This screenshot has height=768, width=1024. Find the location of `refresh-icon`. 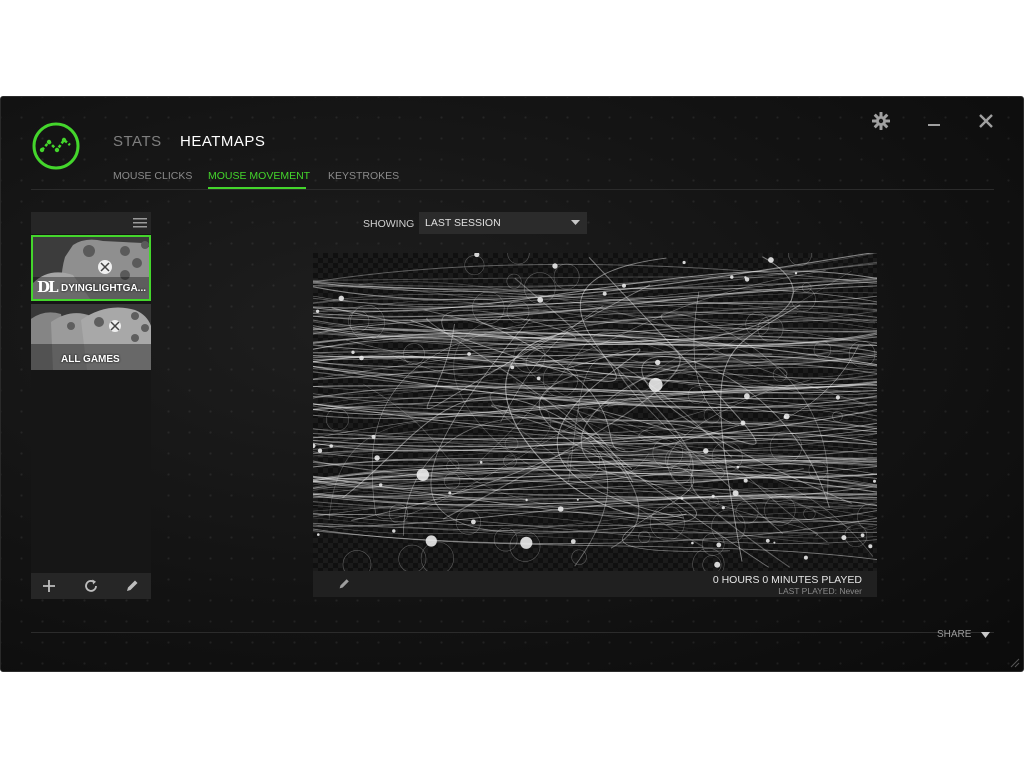

refresh-icon is located at coordinates (91, 586).